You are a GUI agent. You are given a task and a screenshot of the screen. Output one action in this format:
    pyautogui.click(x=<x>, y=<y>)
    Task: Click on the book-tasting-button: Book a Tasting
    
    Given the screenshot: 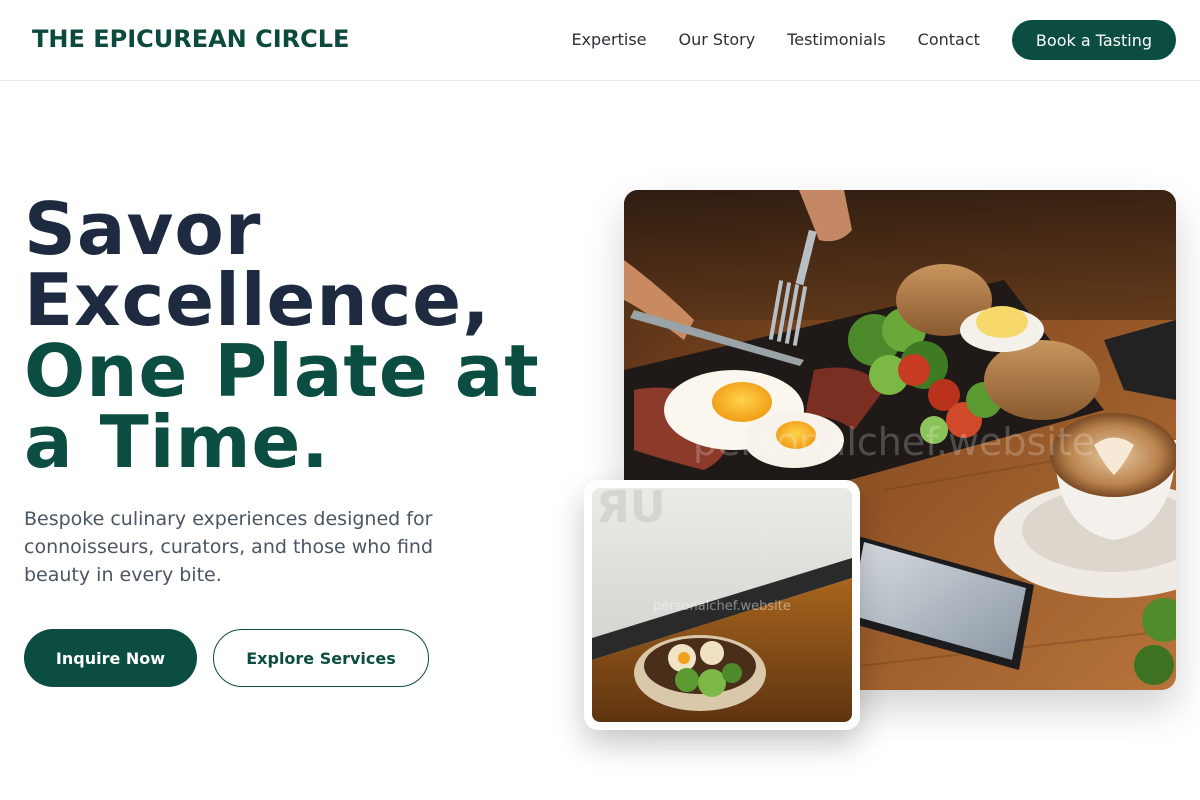 What is the action you would take?
    pyautogui.click(x=1093, y=40)
    